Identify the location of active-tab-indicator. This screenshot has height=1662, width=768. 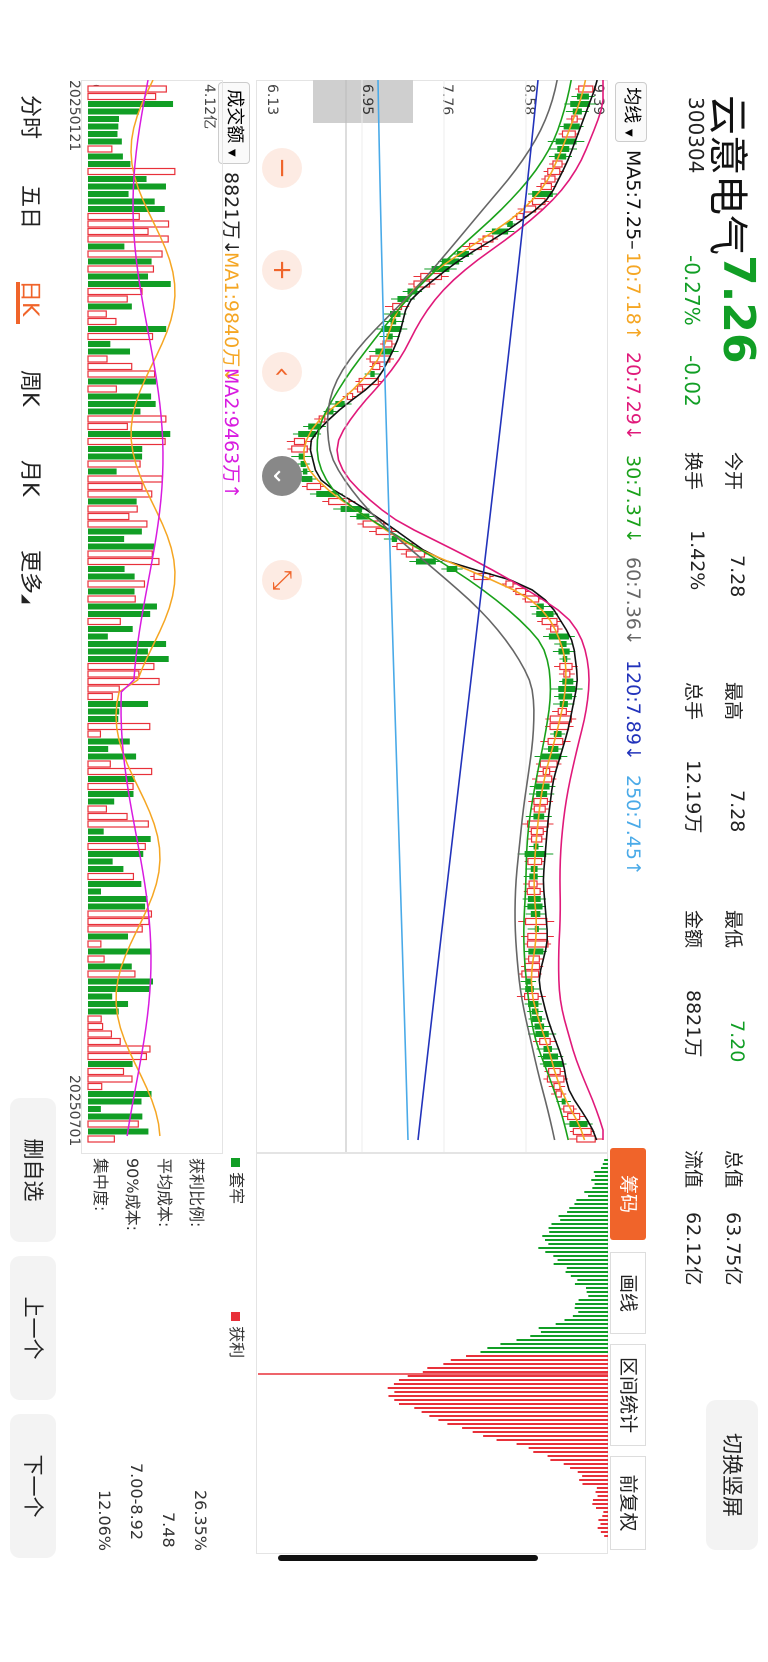
(18, 303).